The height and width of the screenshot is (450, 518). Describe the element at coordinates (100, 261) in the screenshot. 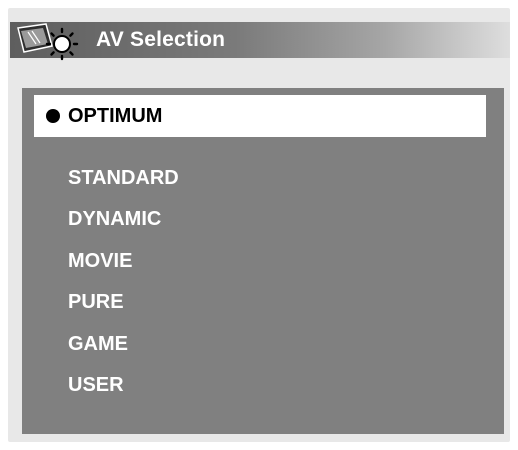

I see `menu-item-label: MOVIE` at that location.